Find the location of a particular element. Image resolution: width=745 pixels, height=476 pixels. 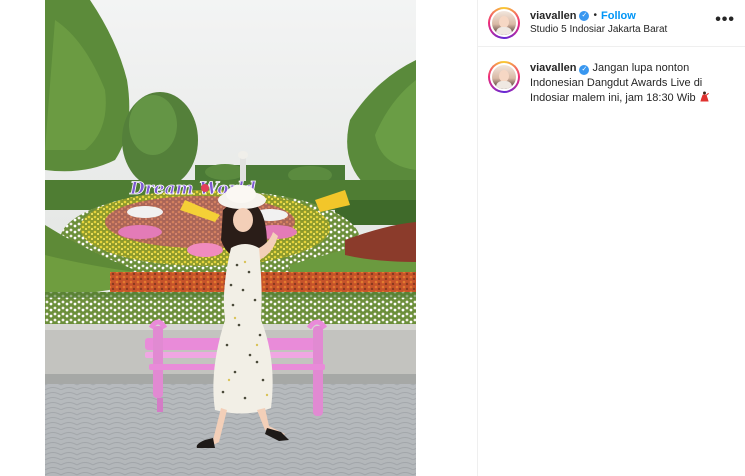

caption-username: viavallen is located at coordinates (553, 68).